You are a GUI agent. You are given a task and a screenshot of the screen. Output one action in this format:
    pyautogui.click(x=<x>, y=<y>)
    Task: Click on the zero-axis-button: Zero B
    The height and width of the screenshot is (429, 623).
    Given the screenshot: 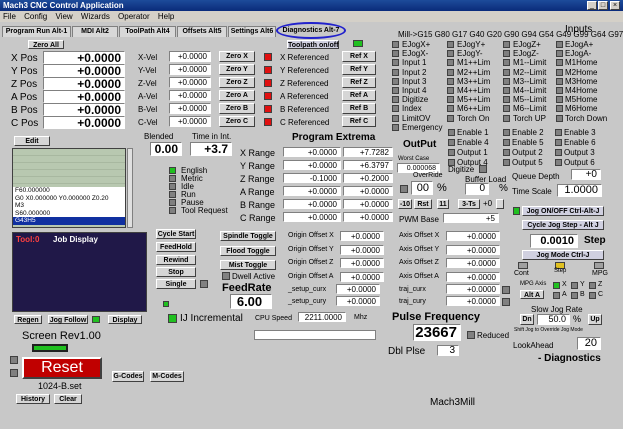 What is the action you would take?
    pyautogui.click(x=237, y=108)
    